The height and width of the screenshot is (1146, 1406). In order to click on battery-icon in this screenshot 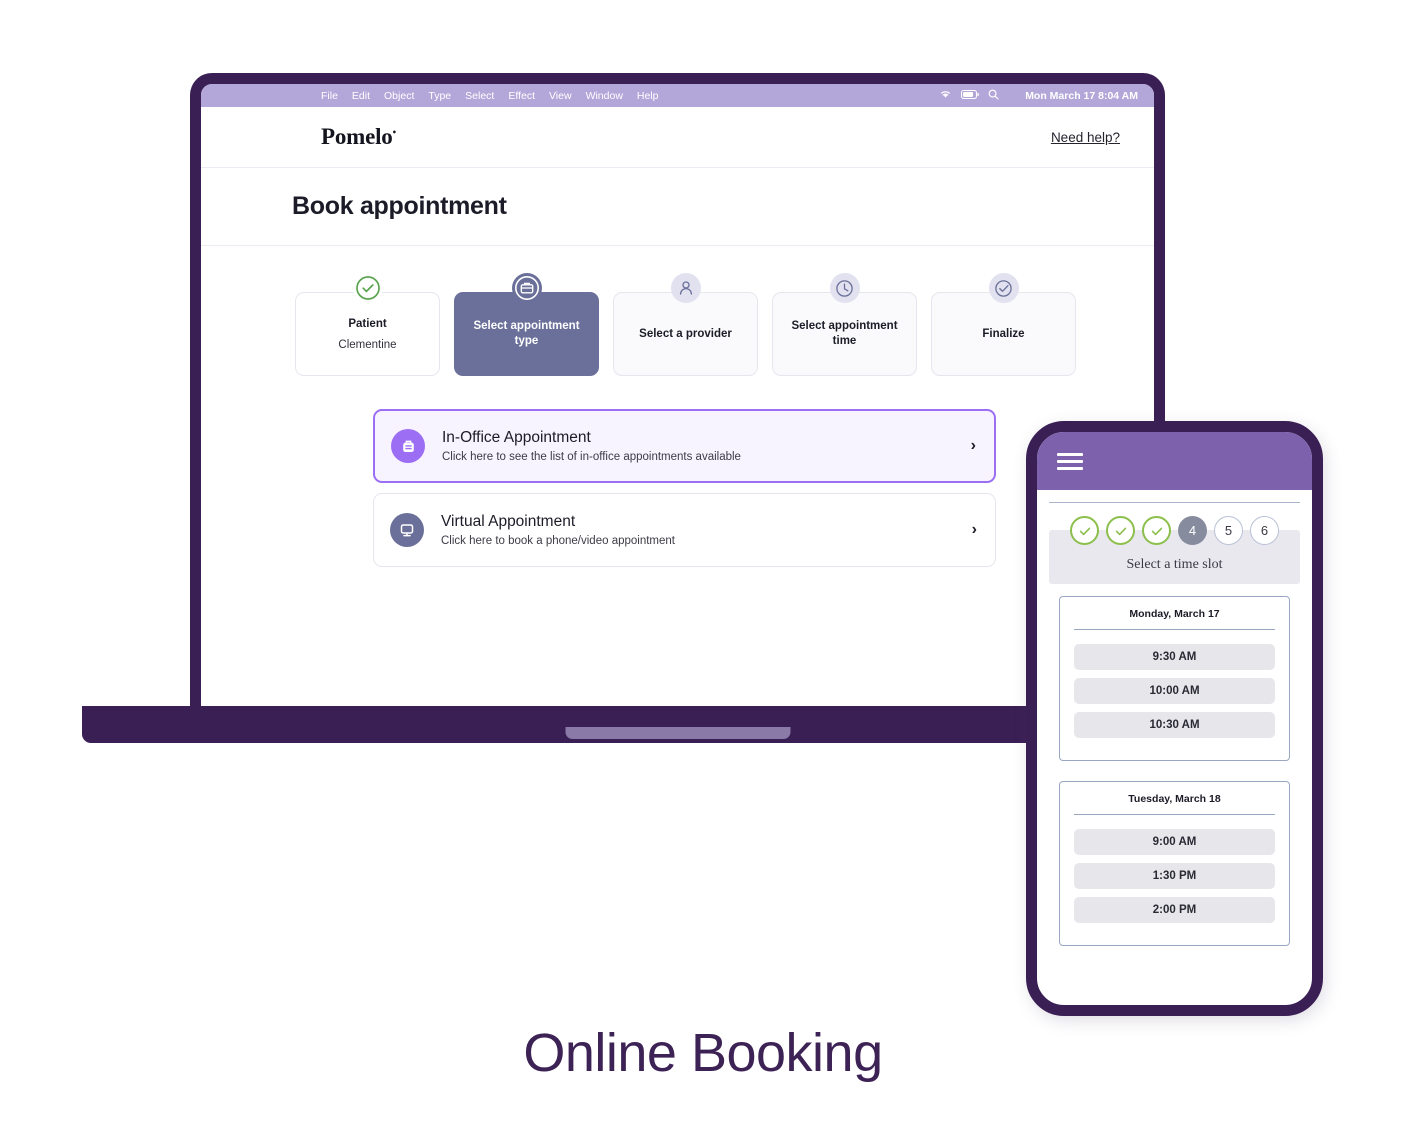, I will do `click(970, 95)`.